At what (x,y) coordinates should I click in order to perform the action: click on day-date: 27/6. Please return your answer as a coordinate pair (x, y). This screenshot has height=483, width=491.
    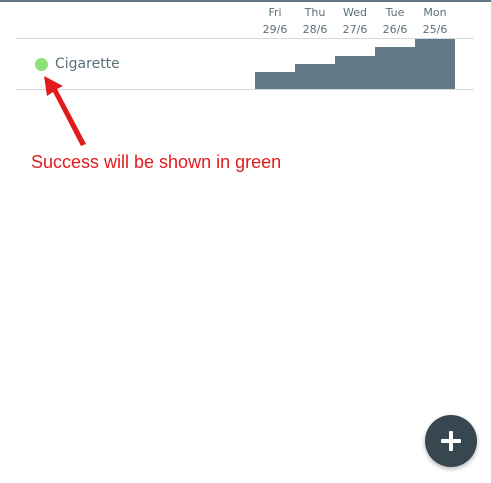
    Looking at the image, I should click on (355, 29).